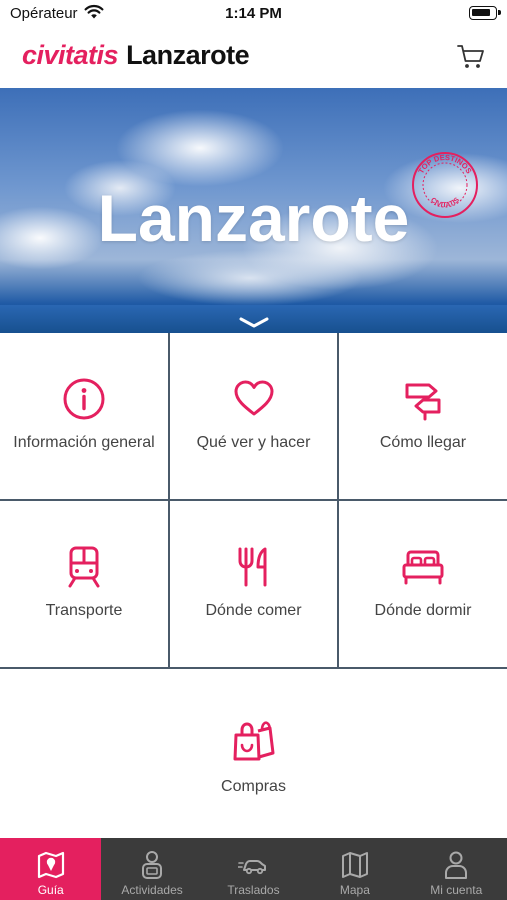  Describe the element at coordinates (252, 567) in the screenshot. I see `fork-knife-icon` at that location.